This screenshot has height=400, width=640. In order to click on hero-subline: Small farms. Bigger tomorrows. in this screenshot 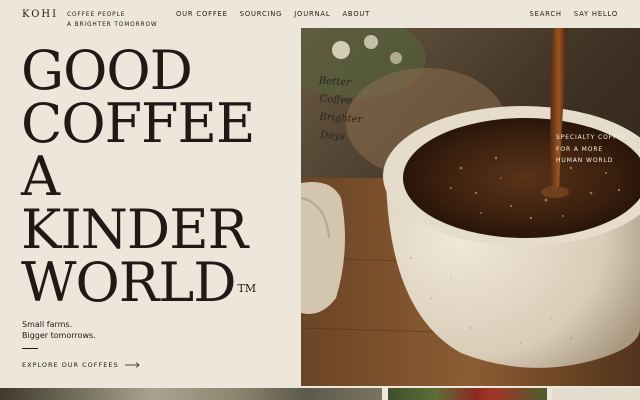, I will do `click(59, 330)`.